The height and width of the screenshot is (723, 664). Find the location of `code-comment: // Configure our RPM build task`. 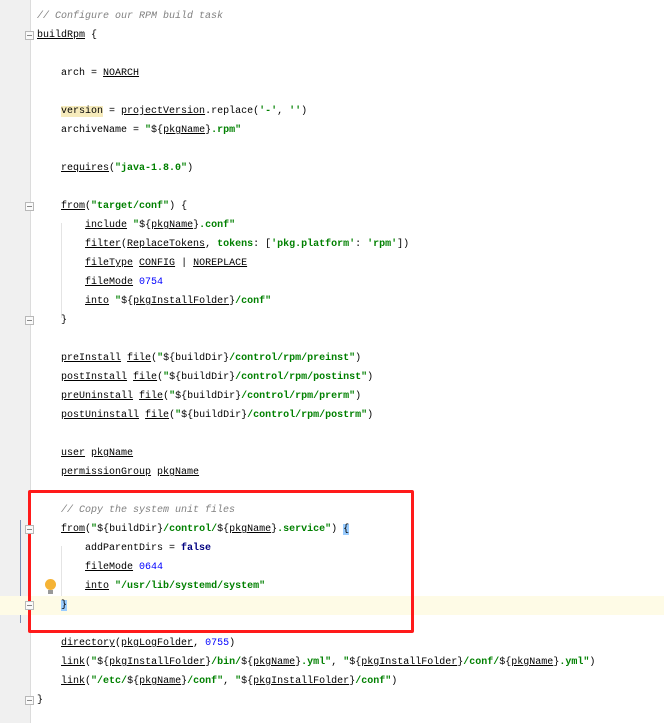

code-comment: // Configure our RPM build task is located at coordinates (130, 16).